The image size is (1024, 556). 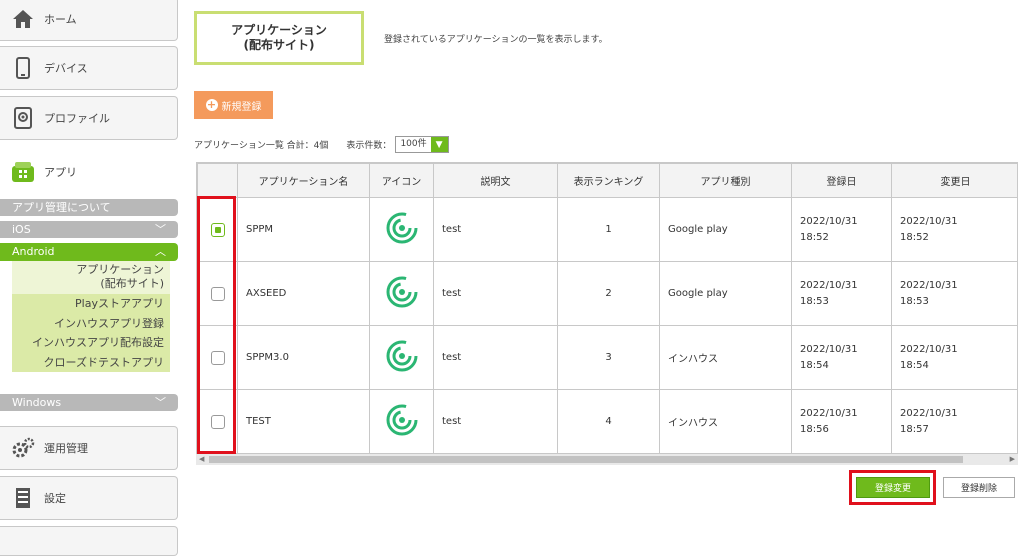 What do you see at coordinates (37, 402) in the screenshot?
I see `sidebar-item-label: Windows` at bounding box center [37, 402].